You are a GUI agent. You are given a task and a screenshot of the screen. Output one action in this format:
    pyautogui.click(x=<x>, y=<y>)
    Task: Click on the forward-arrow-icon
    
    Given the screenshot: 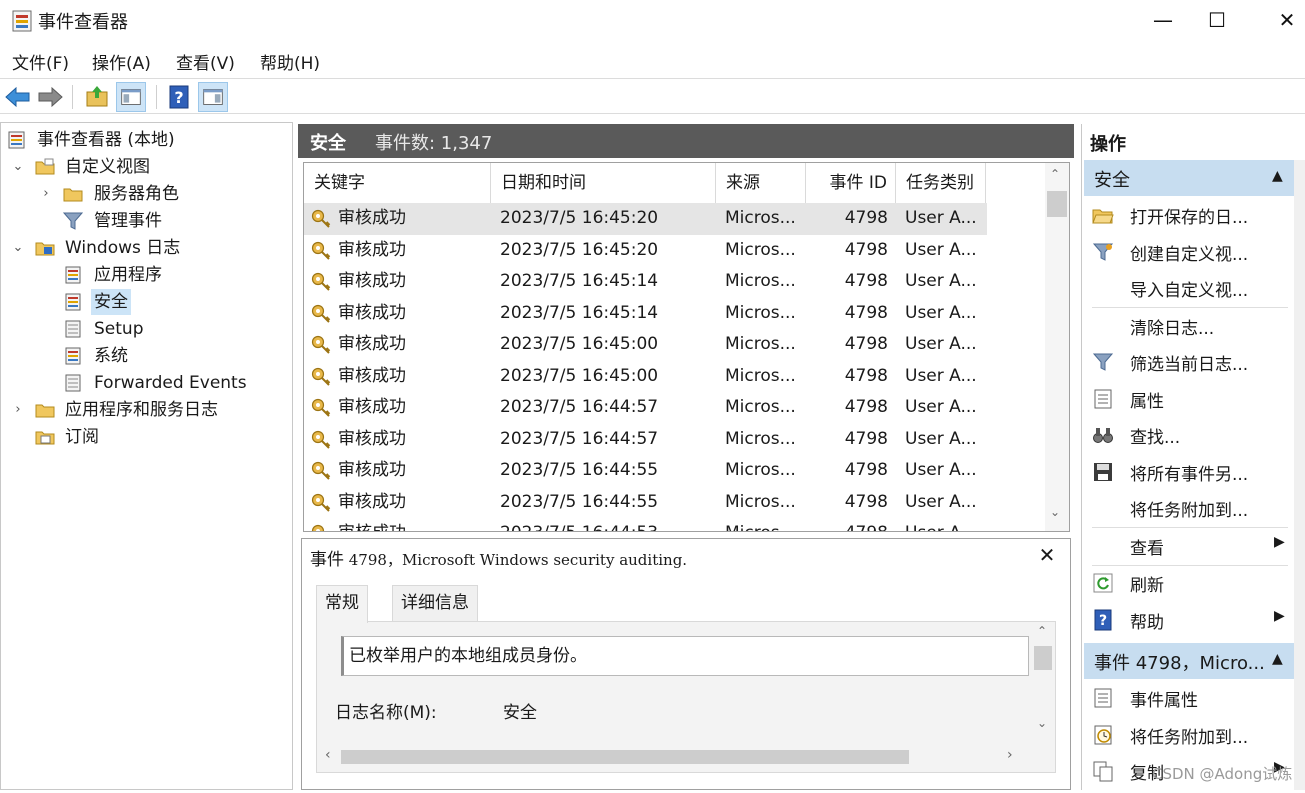 What is the action you would take?
    pyautogui.click(x=50, y=97)
    